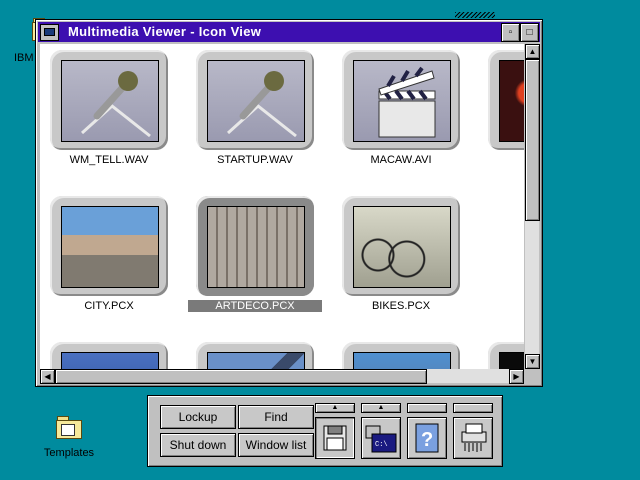 The image size is (640, 480). Describe the element at coordinates (381, 445) in the screenshot. I see `svg-text: C:\` at that location.